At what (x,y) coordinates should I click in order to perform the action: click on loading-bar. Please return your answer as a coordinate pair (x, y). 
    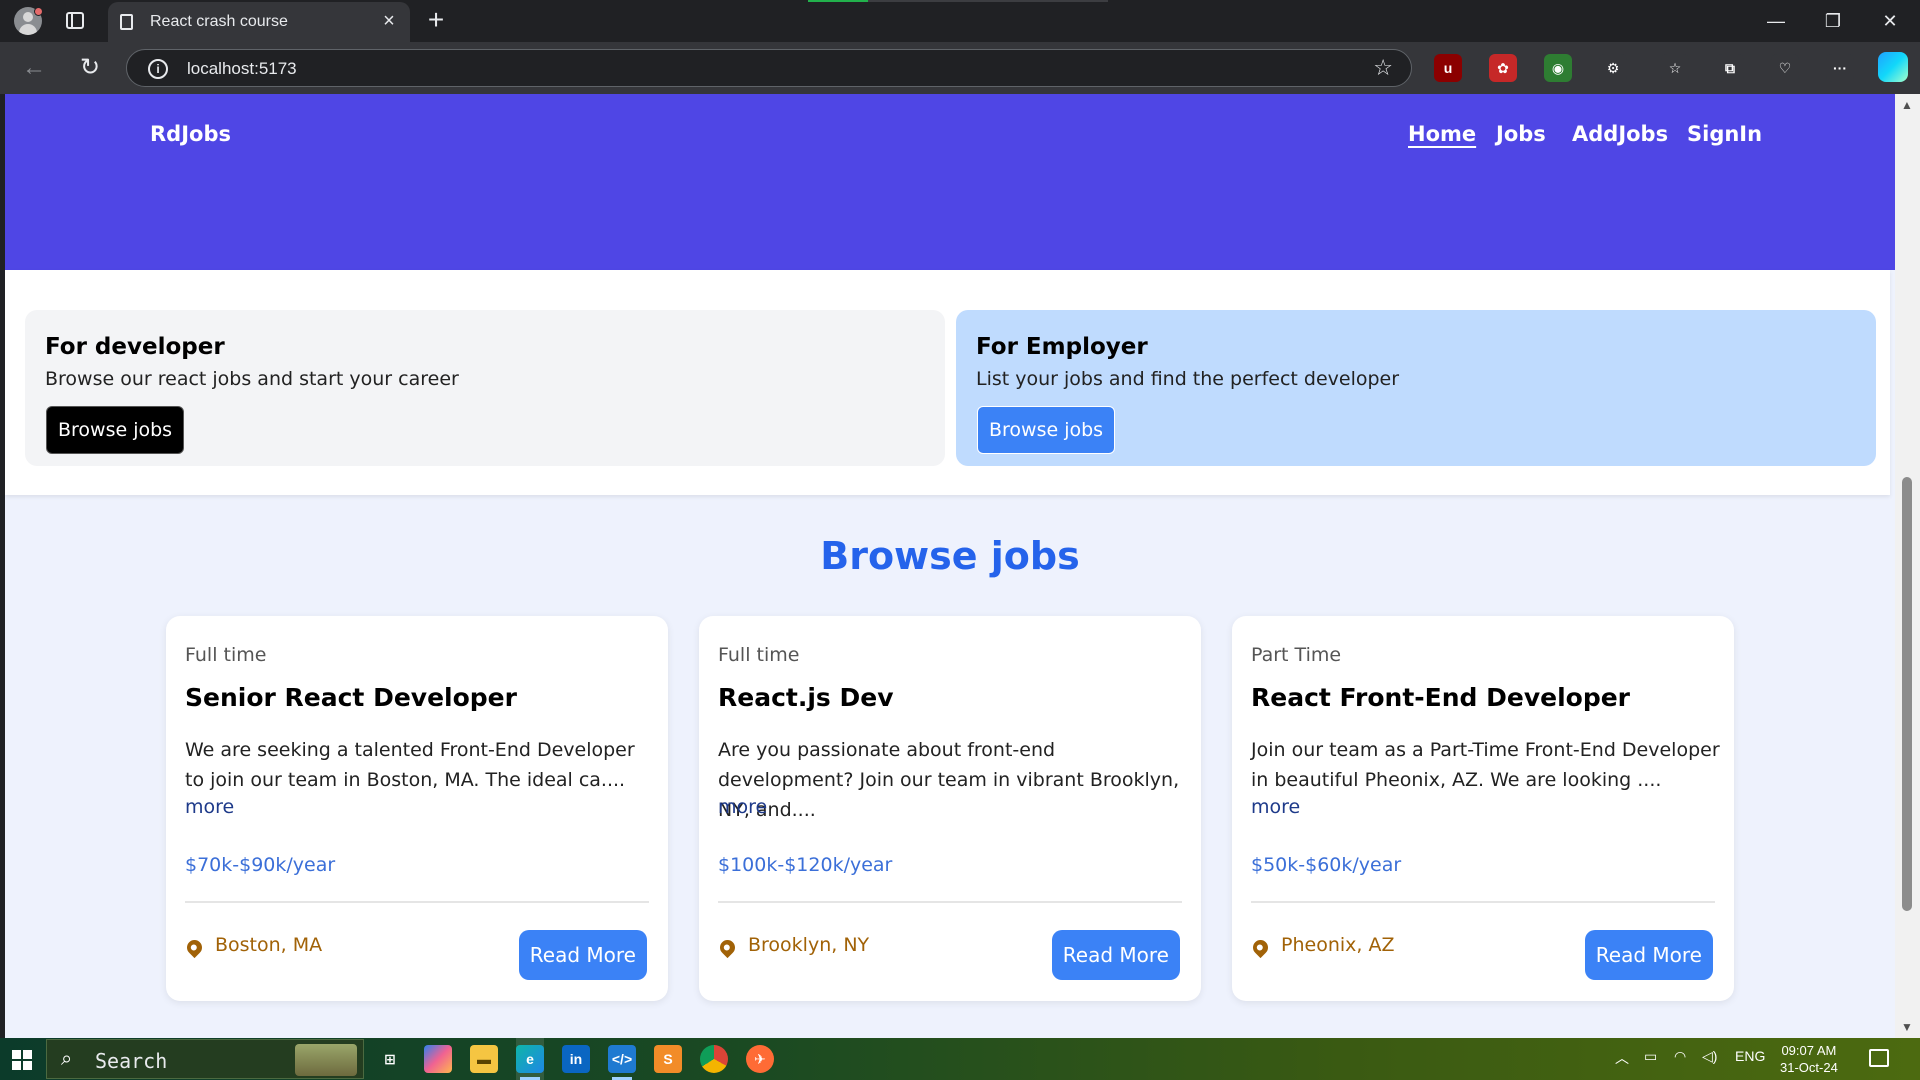
    Looking at the image, I should click on (958, 1).